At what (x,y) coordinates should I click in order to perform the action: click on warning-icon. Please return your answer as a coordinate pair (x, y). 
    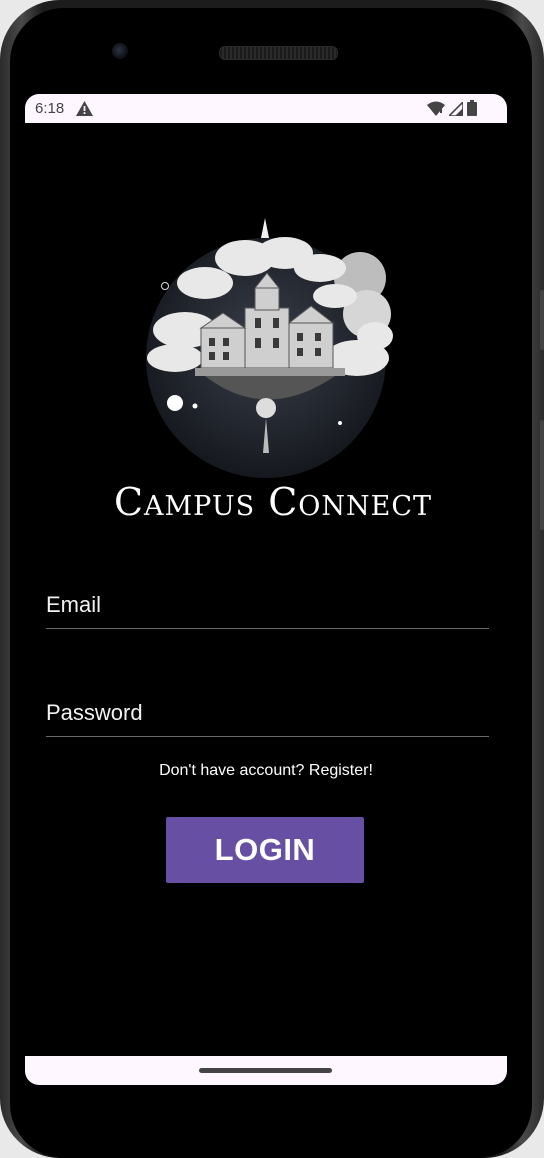
    Looking at the image, I should click on (84, 110).